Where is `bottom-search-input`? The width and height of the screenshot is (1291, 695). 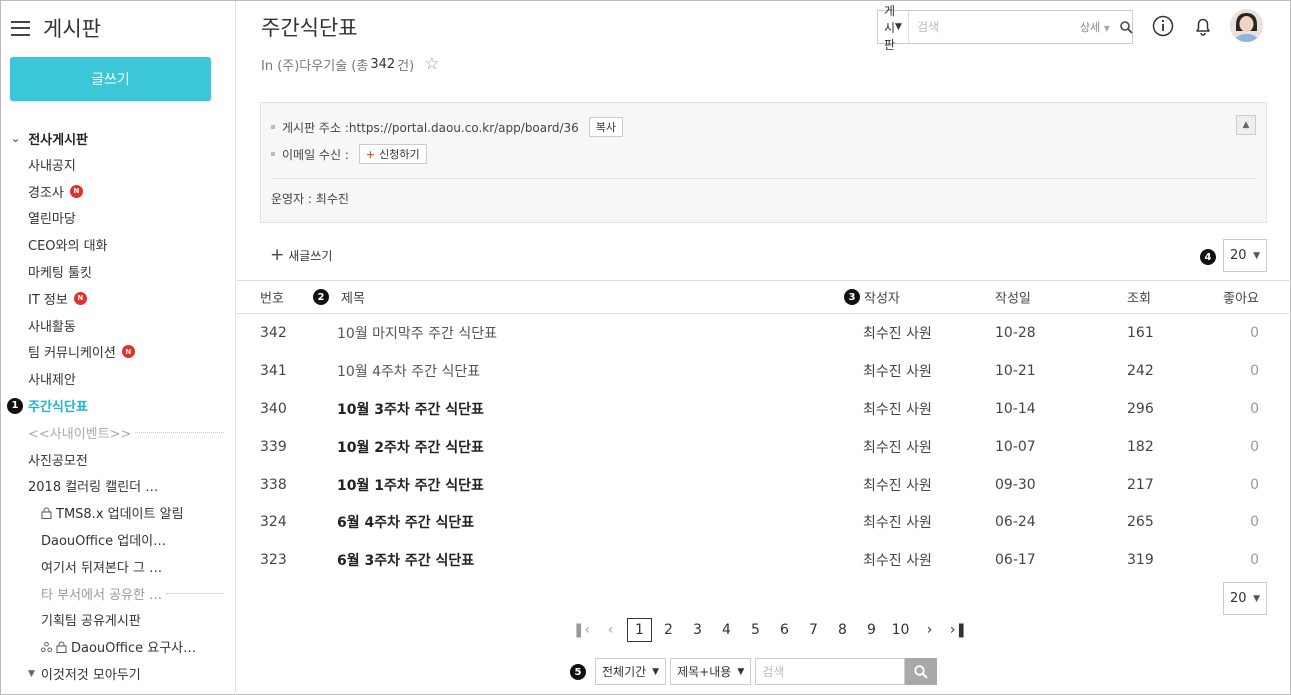 bottom-search-input is located at coordinates (830, 671).